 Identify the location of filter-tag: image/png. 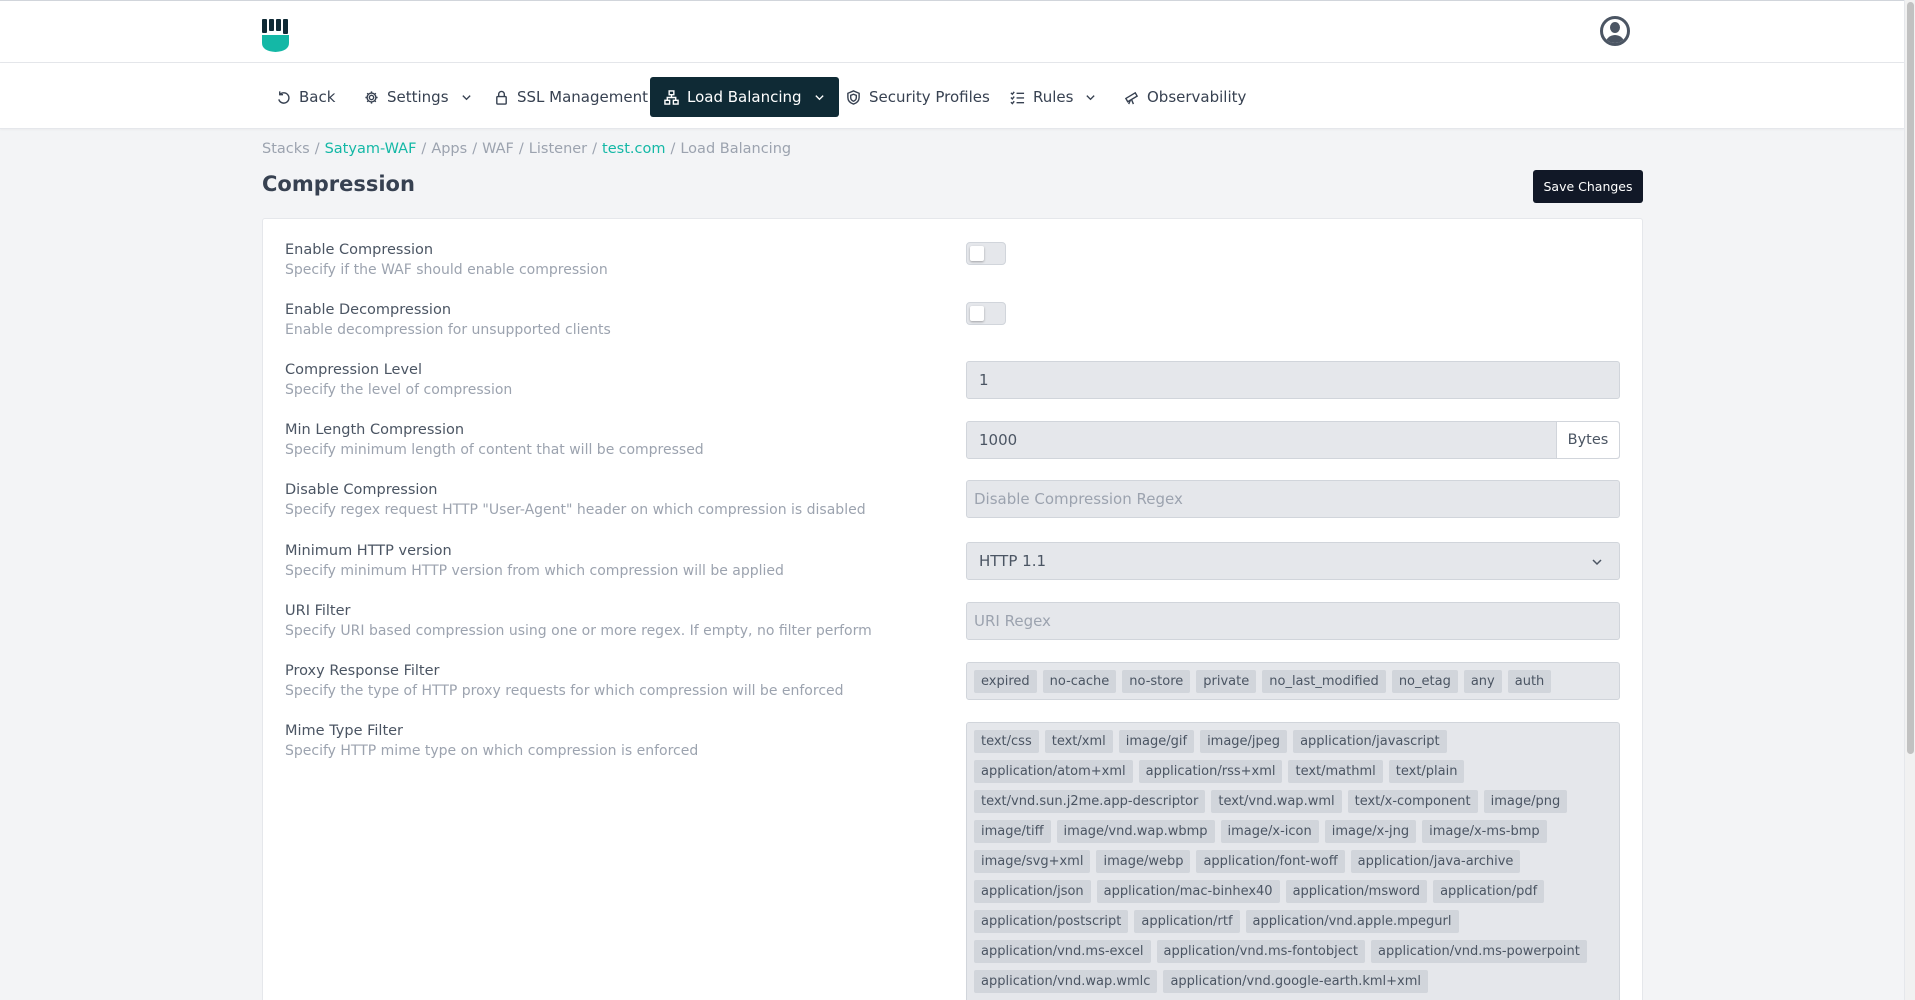
(1525, 801).